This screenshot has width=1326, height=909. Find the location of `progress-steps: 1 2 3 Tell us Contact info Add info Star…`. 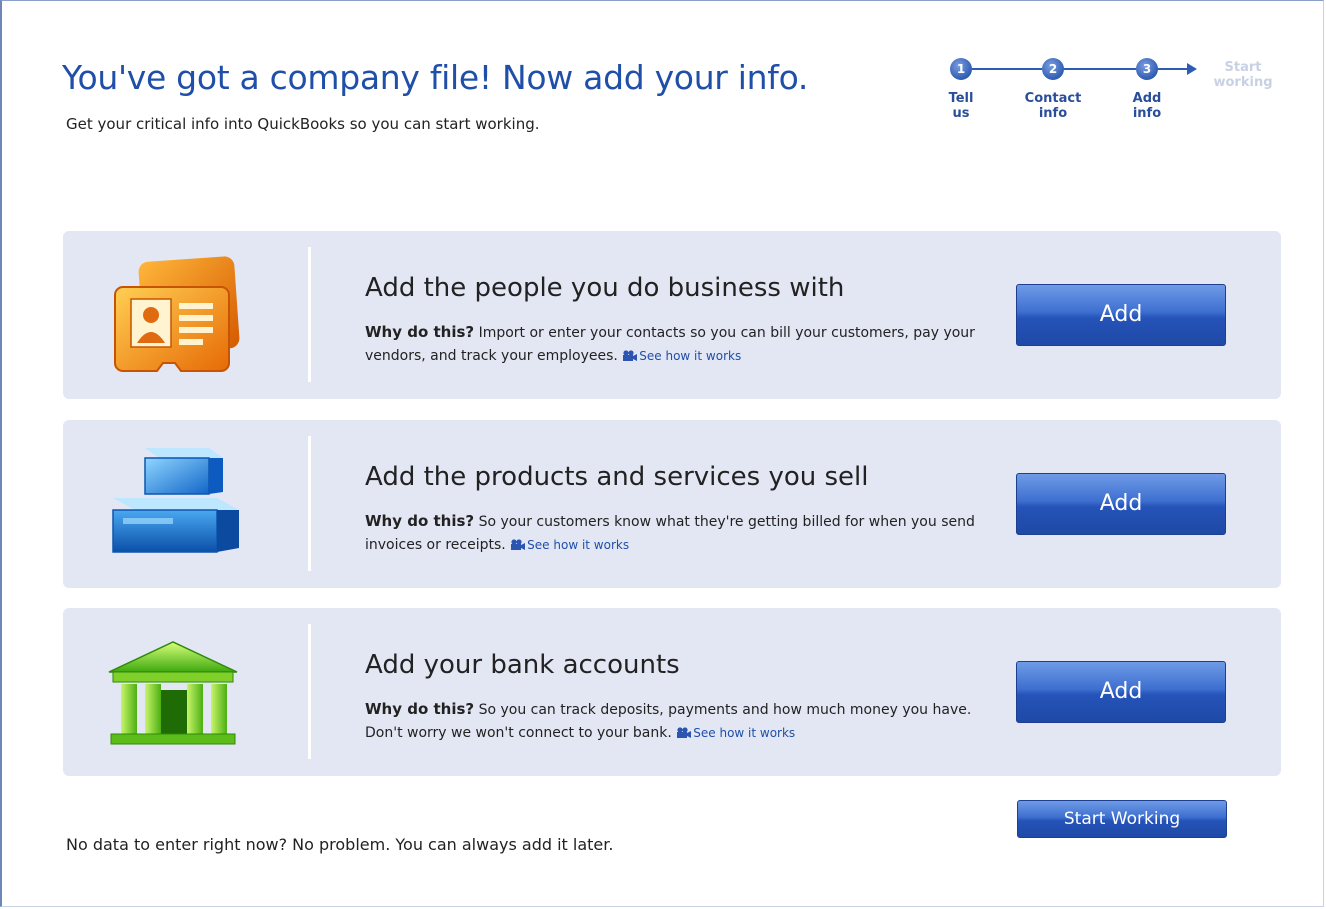

progress-steps: 1 2 3 Tell us Contact info Add info Star… is located at coordinates (1111, 93).